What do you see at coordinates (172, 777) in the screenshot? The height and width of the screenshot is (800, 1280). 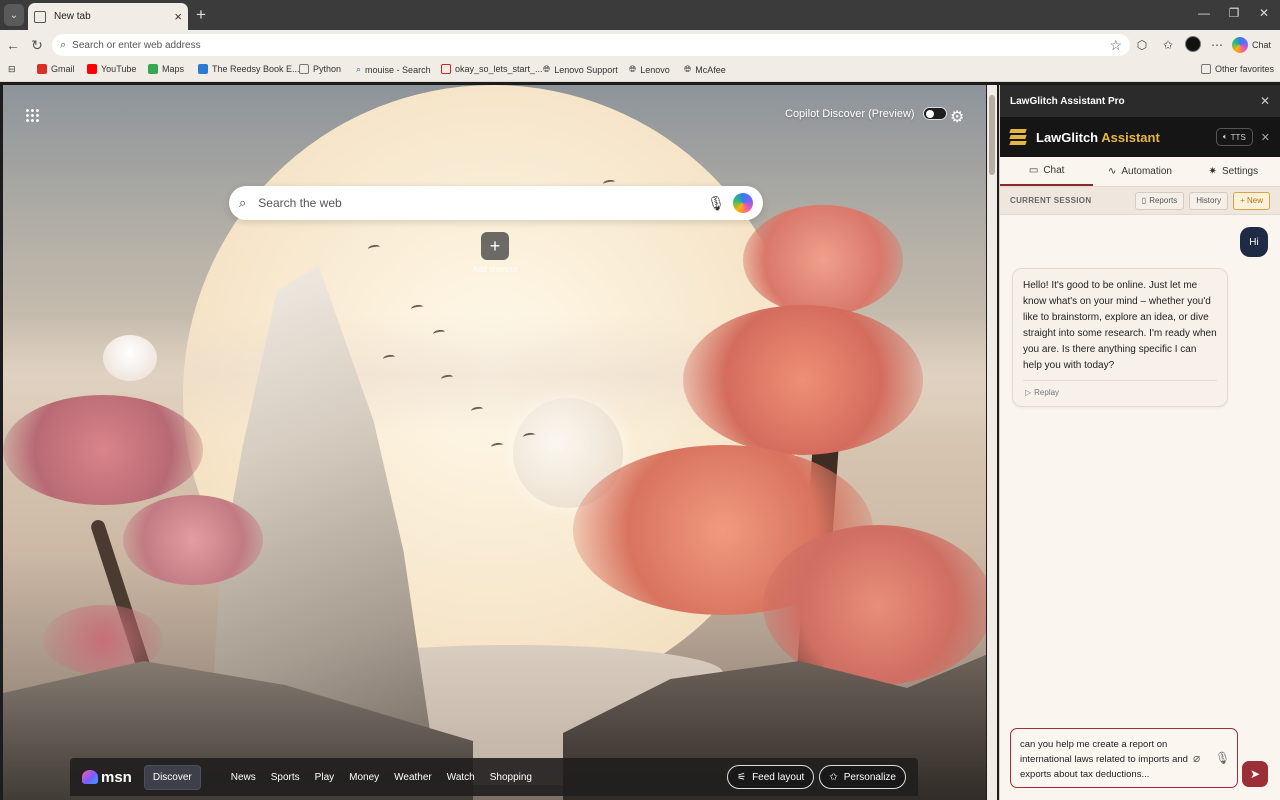 I see `msn-tab-discover: Discover` at bounding box center [172, 777].